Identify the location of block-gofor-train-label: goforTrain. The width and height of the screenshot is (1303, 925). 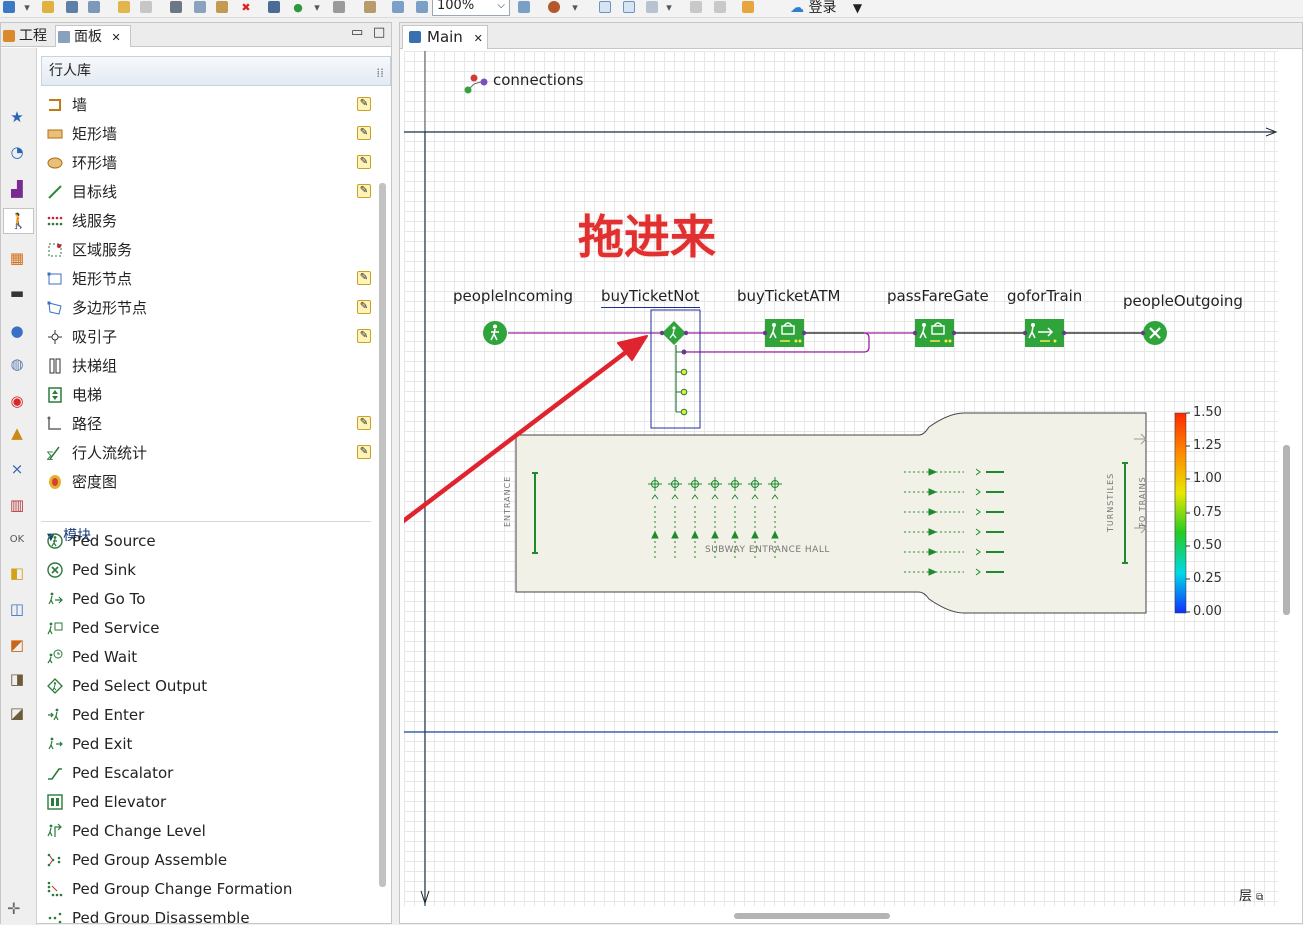
(1044, 296).